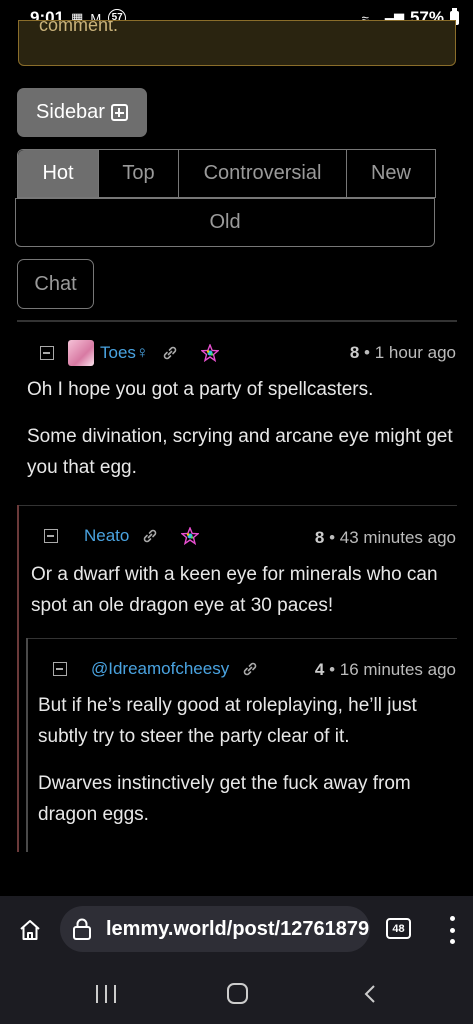  Describe the element at coordinates (79, 27) in the screenshot. I see `comment-input-text: comment.` at that location.